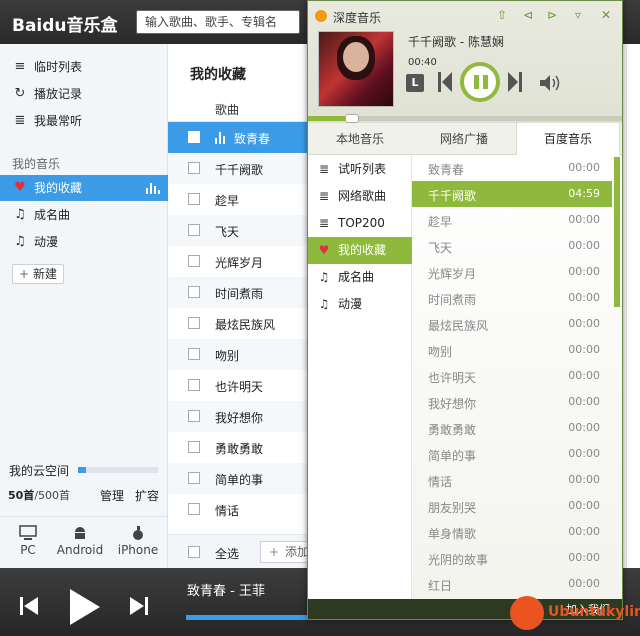  What do you see at coordinates (227, 554) in the screenshot?
I see `select-all-label: 全选` at bounding box center [227, 554].